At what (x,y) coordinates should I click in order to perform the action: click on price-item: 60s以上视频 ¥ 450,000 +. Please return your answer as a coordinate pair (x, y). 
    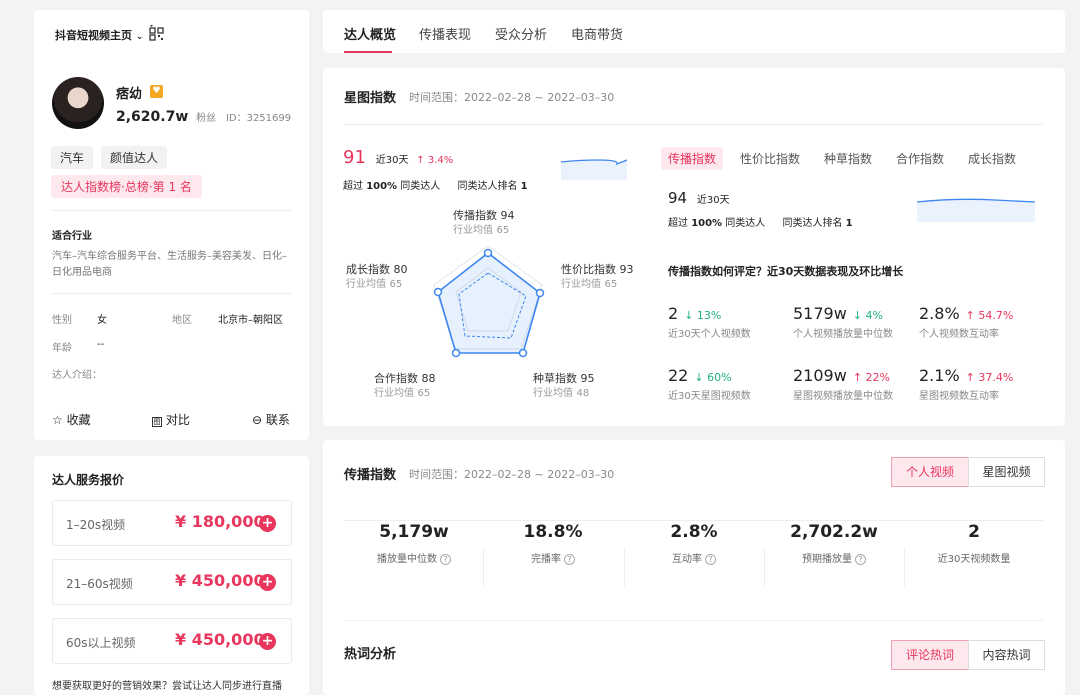
    Looking at the image, I should click on (172, 641).